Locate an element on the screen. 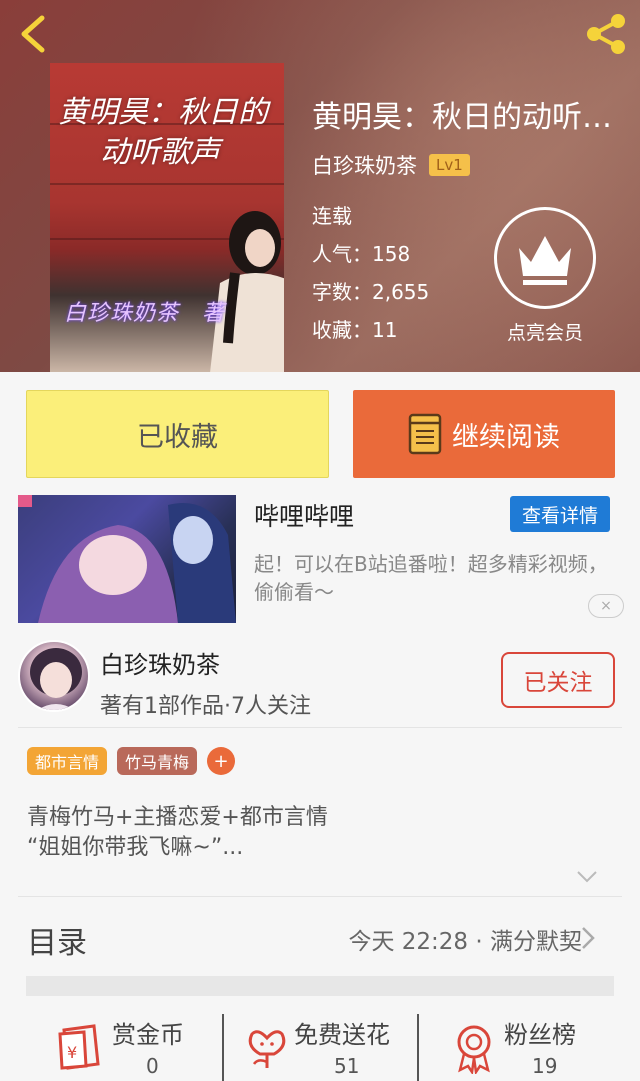 The width and height of the screenshot is (640, 1081). vip-button is located at coordinates (545, 258).